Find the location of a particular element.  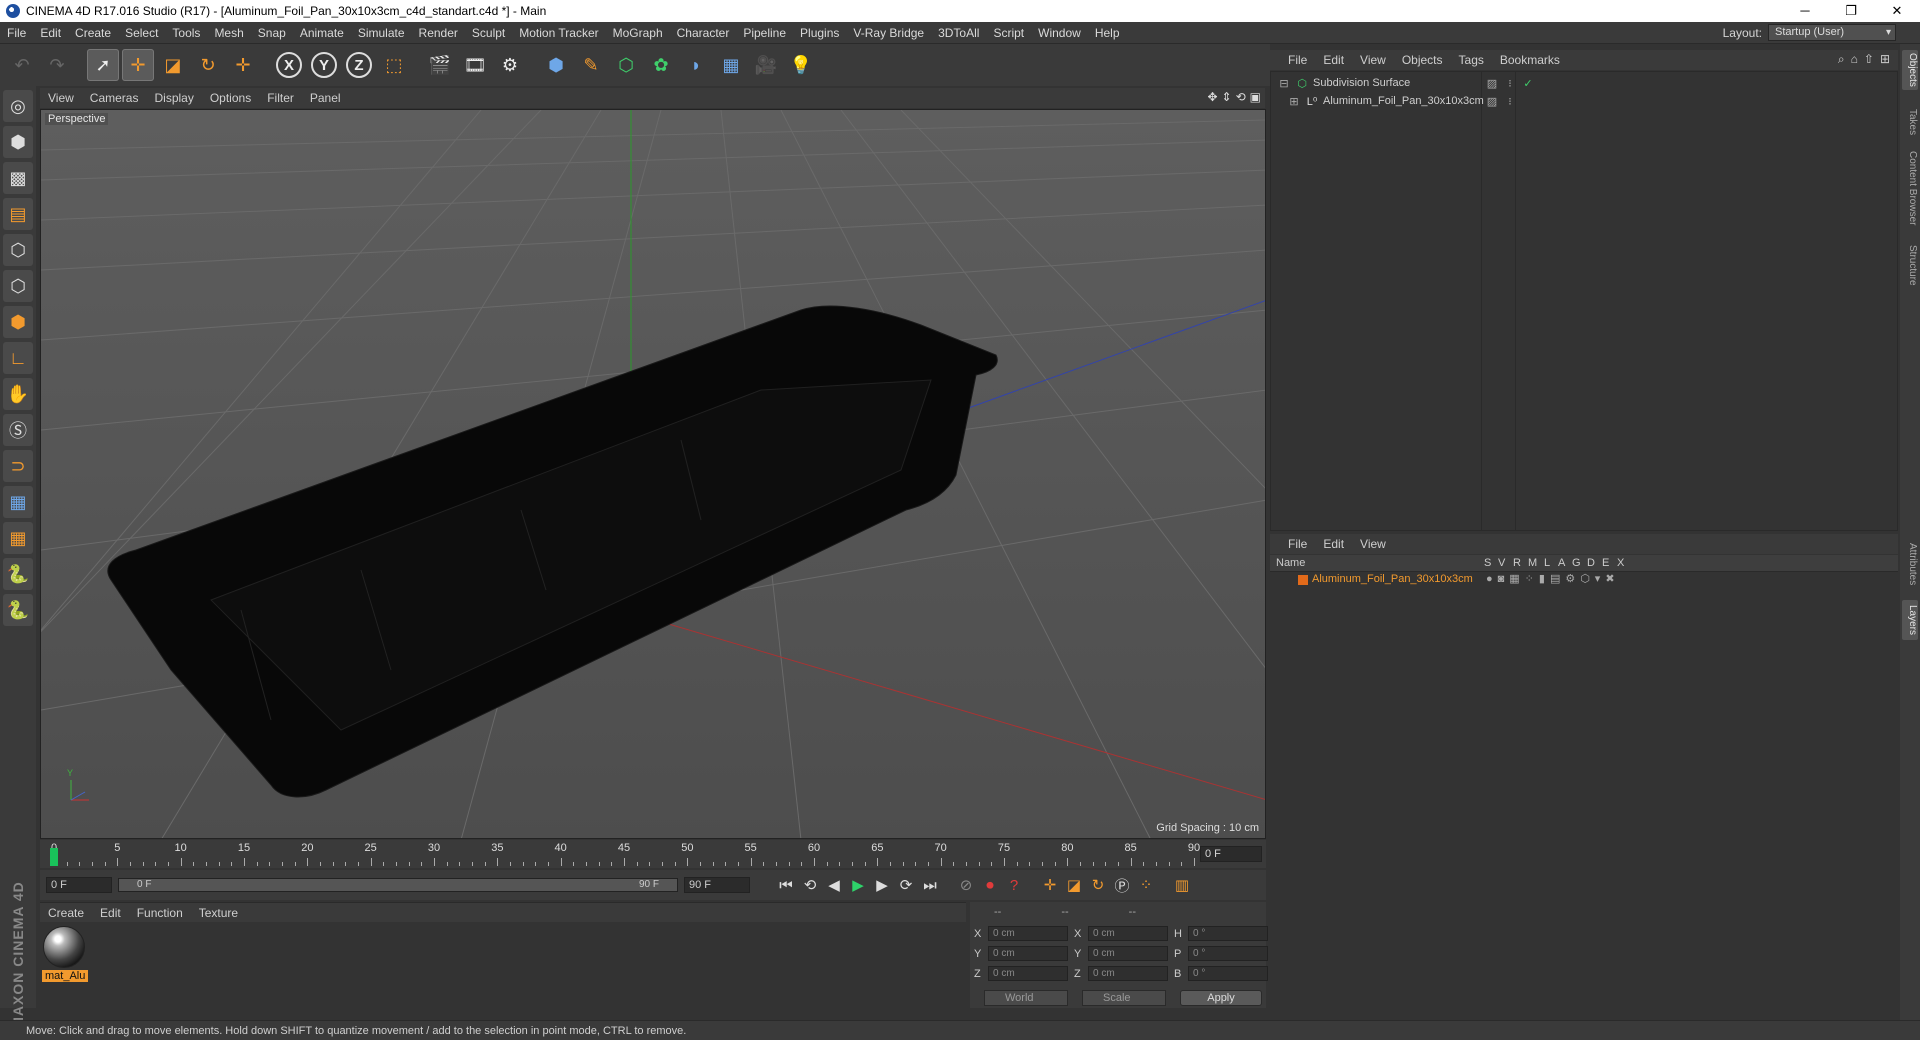

polygons-mode-icon: ⬢ is located at coordinates (18, 322).